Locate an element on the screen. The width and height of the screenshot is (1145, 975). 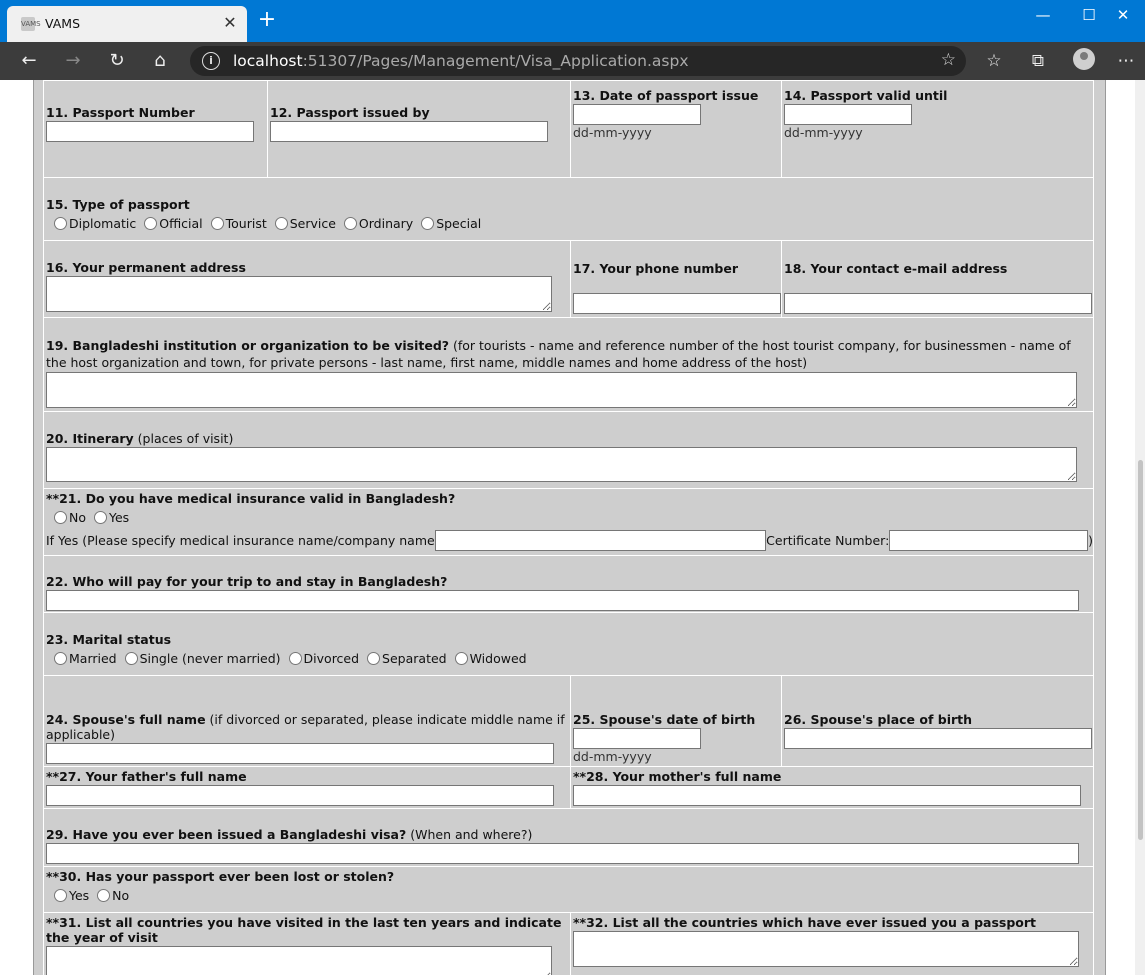
radio-separated: Separated is located at coordinates (407, 658).